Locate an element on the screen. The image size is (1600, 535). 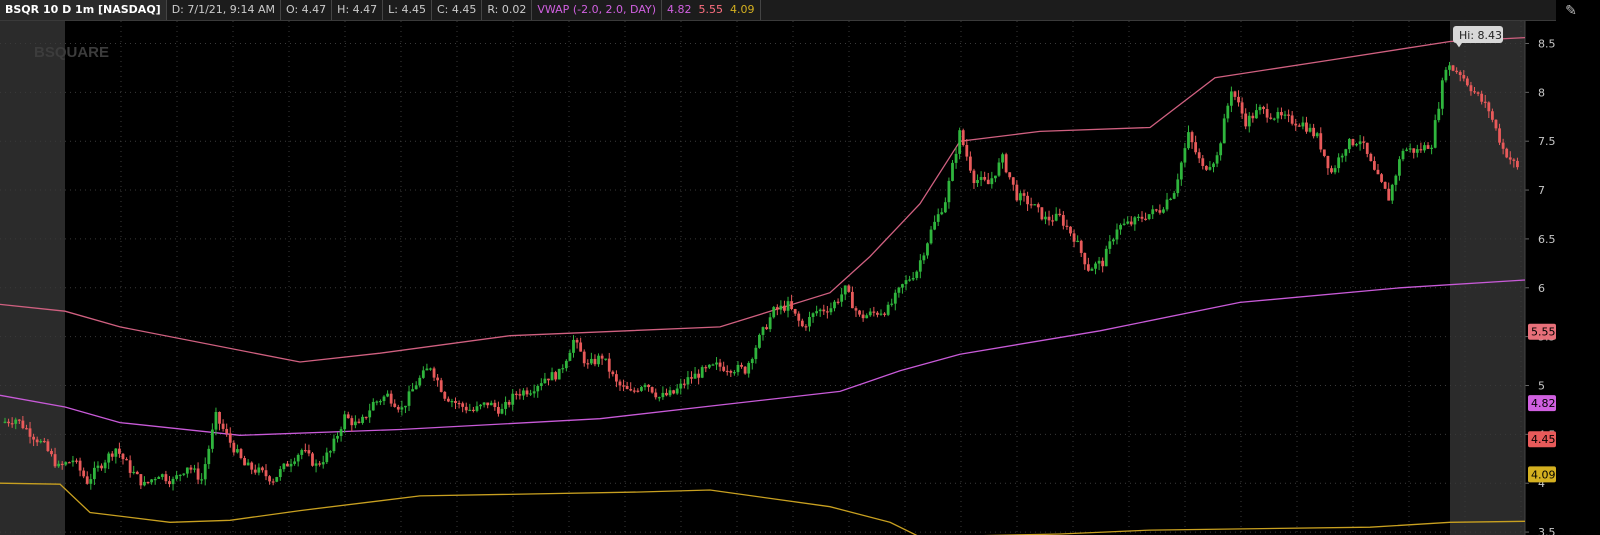
pin-icon: ✎ is located at coordinates (1571, 11).